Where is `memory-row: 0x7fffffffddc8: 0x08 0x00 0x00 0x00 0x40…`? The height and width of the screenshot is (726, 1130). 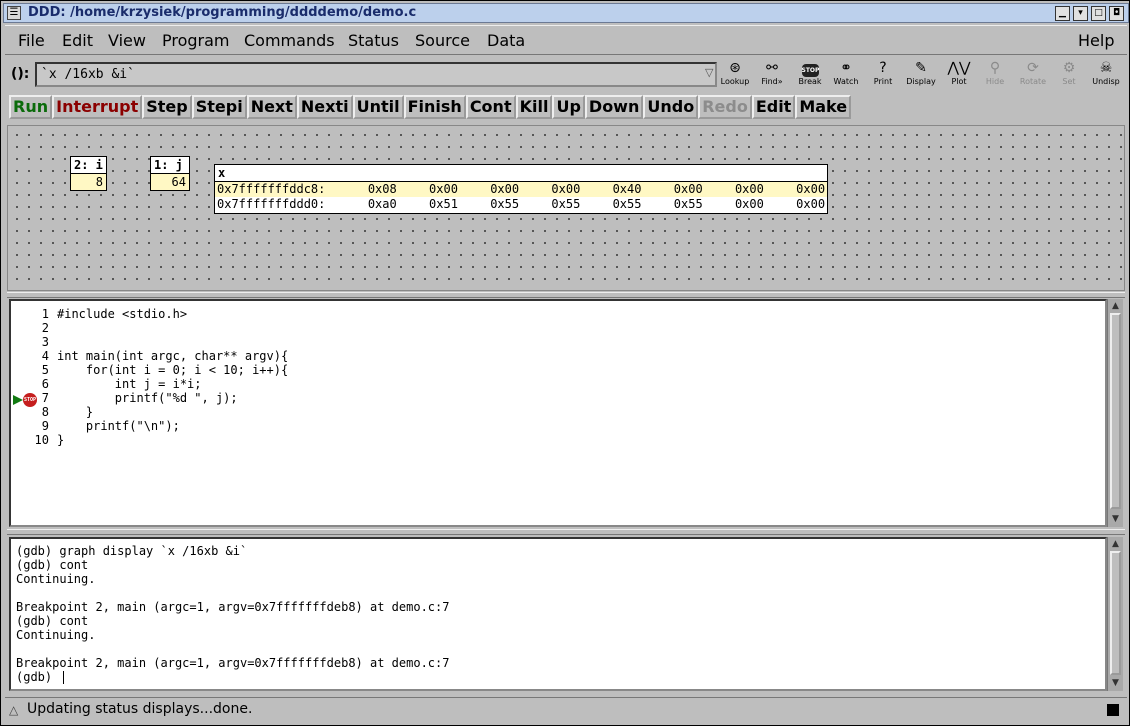
memory-row: 0x7fffffffddc8: 0x08 0x00 0x00 0x00 0x40… is located at coordinates (521, 189).